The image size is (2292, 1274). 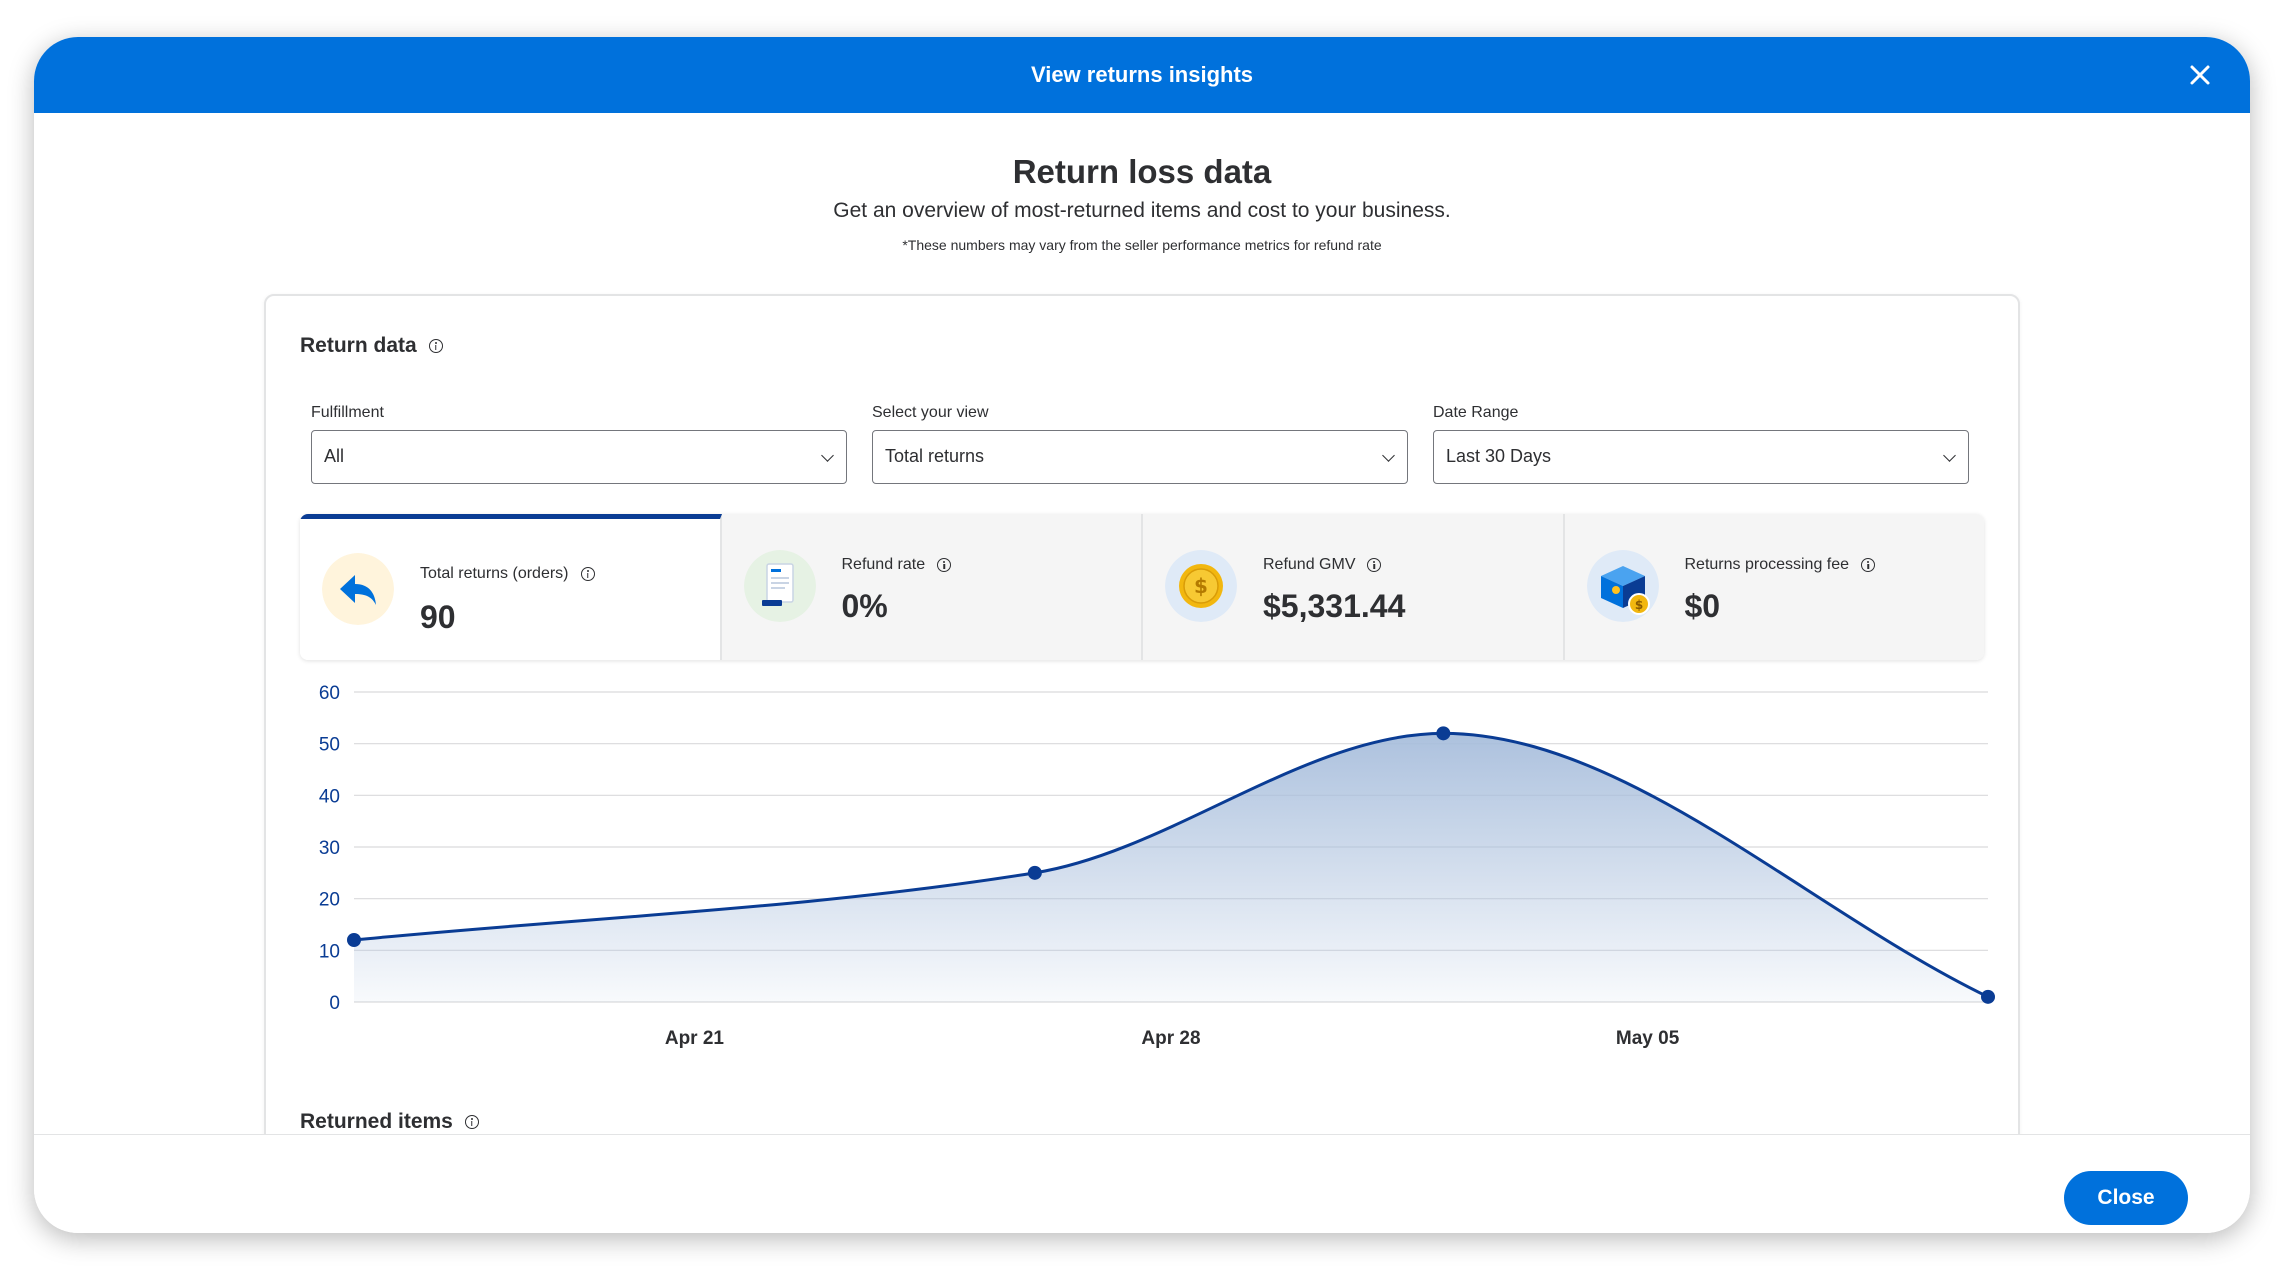 I want to click on y-tick-label: 30, so click(x=329, y=848).